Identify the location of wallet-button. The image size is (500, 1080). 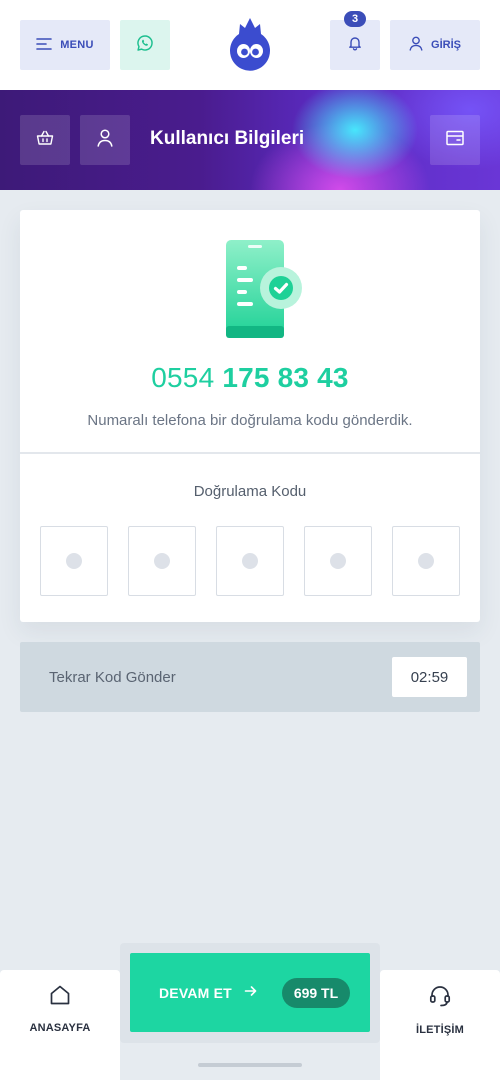
(455, 140).